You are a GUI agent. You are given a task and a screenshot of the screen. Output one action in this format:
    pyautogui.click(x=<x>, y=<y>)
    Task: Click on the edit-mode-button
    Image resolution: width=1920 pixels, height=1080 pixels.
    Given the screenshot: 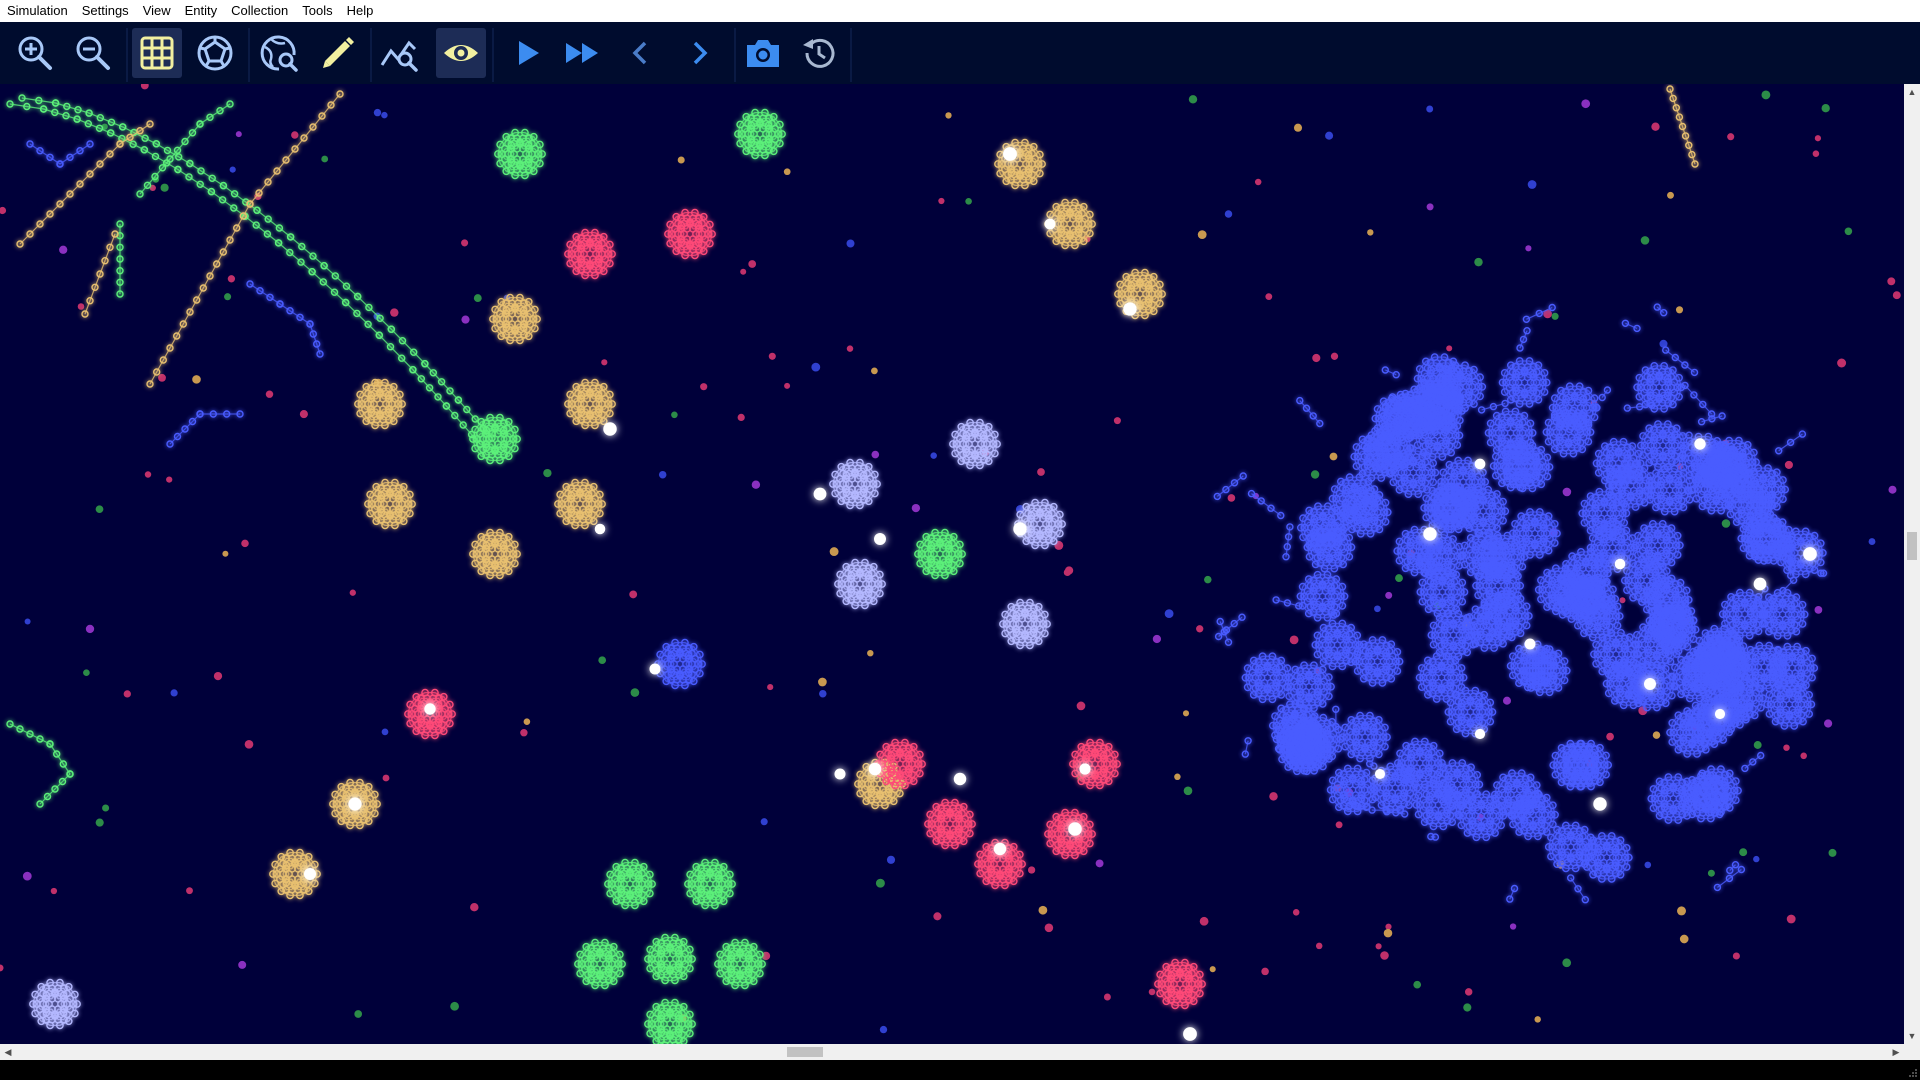 What is the action you would take?
    pyautogui.click(x=337, y=53)
    